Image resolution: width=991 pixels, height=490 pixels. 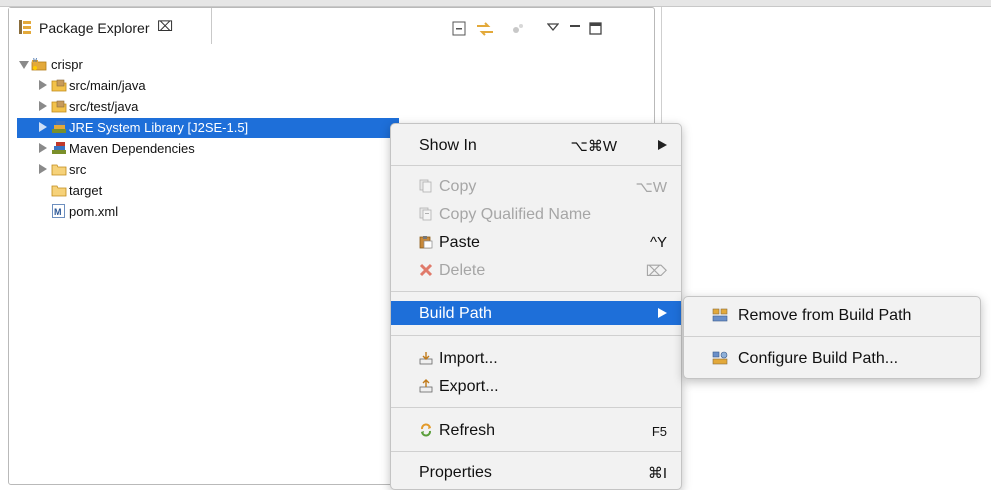 What do you see at coordinates (39, 64) in the screenshot?
I see `project-icon: M` at bounding box center [39, 64].